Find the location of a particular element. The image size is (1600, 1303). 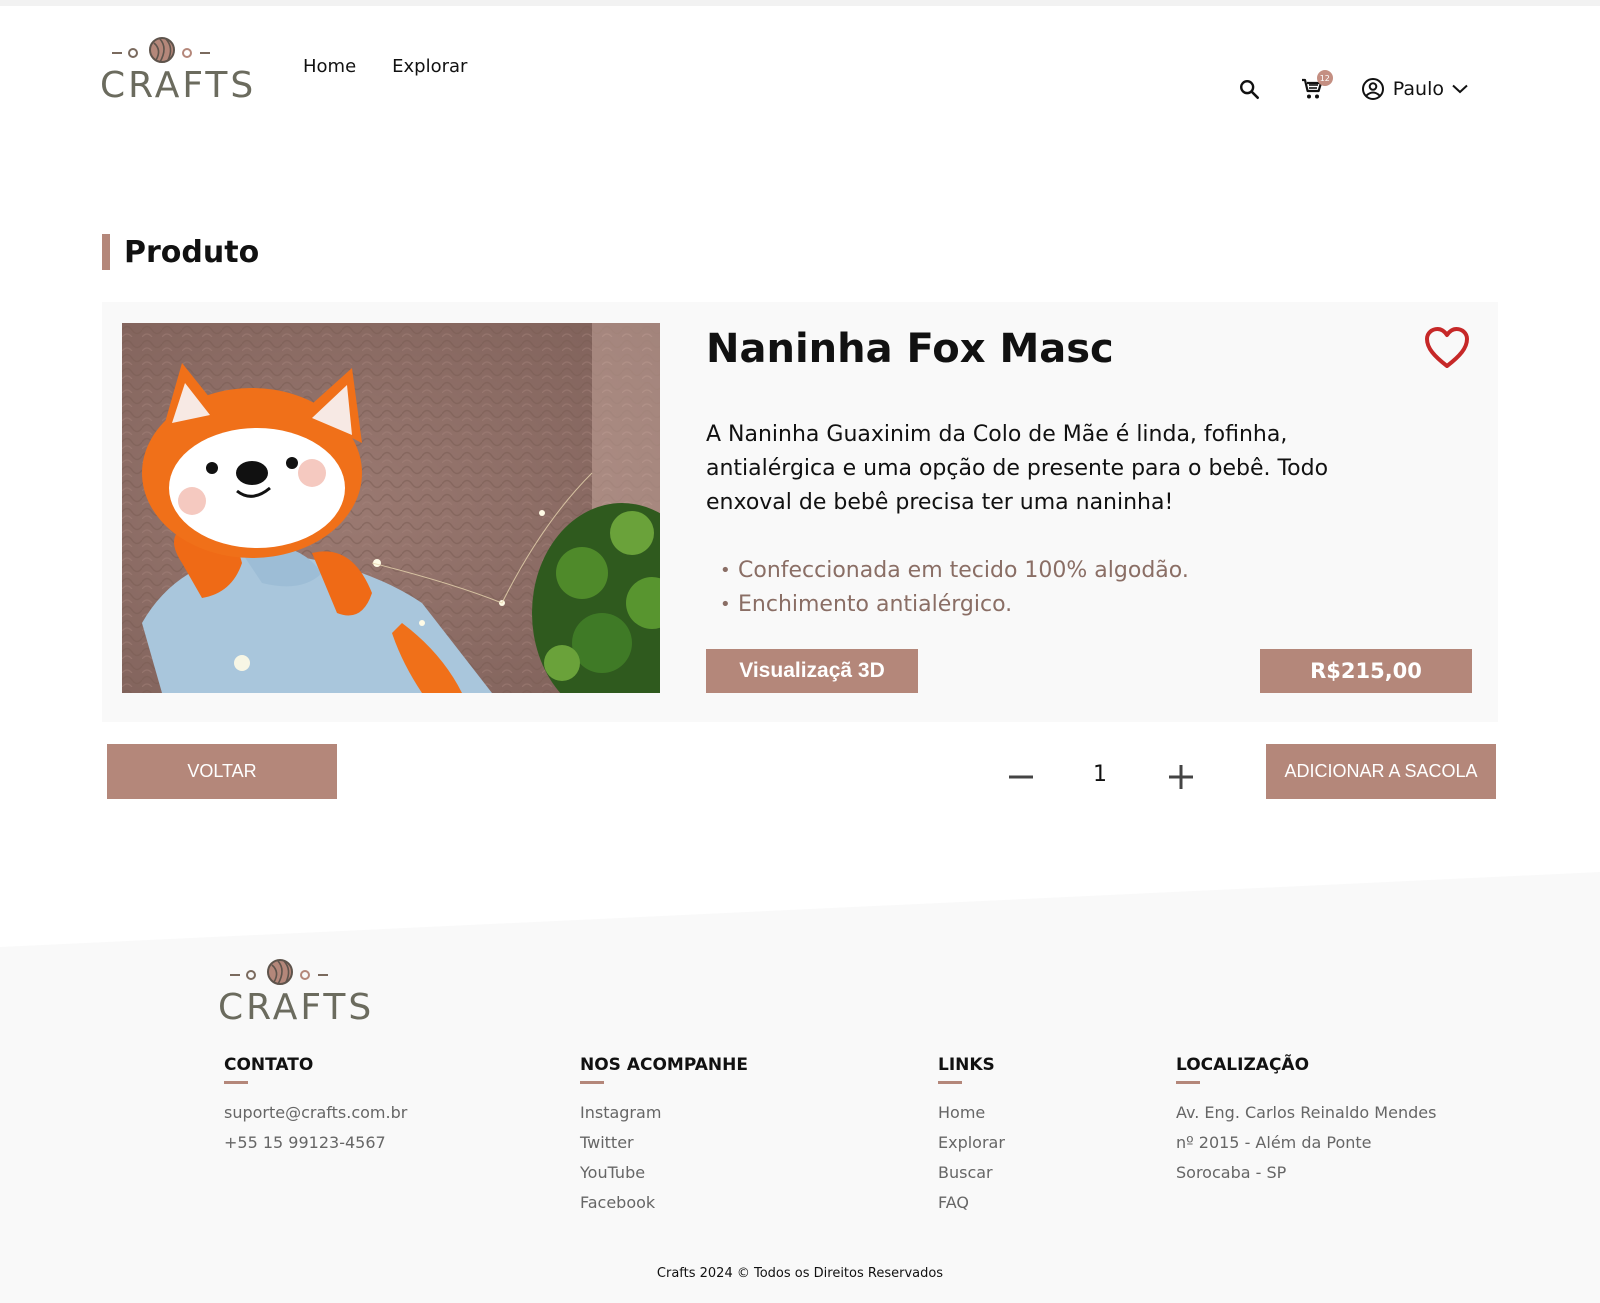

quantity-decrease-button is located at coordinates (1021, 777).